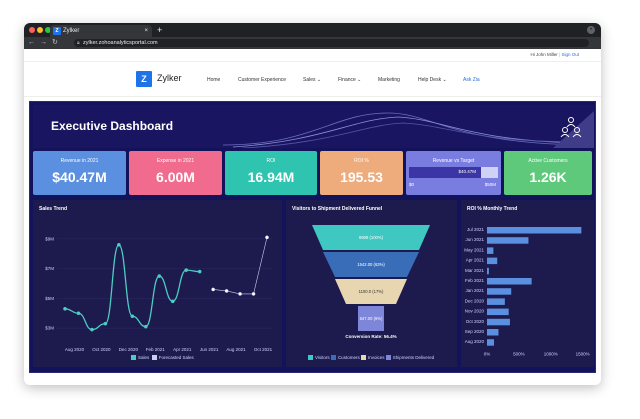  I want to click on new-tab-icon: +, so click(159, 30).